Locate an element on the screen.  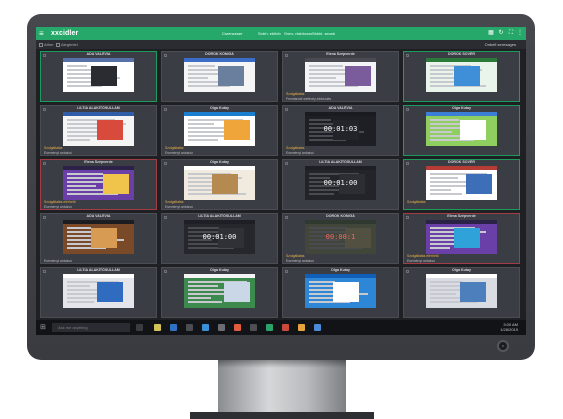
more-icon: ⋮ is located at coordinates (520, 33).